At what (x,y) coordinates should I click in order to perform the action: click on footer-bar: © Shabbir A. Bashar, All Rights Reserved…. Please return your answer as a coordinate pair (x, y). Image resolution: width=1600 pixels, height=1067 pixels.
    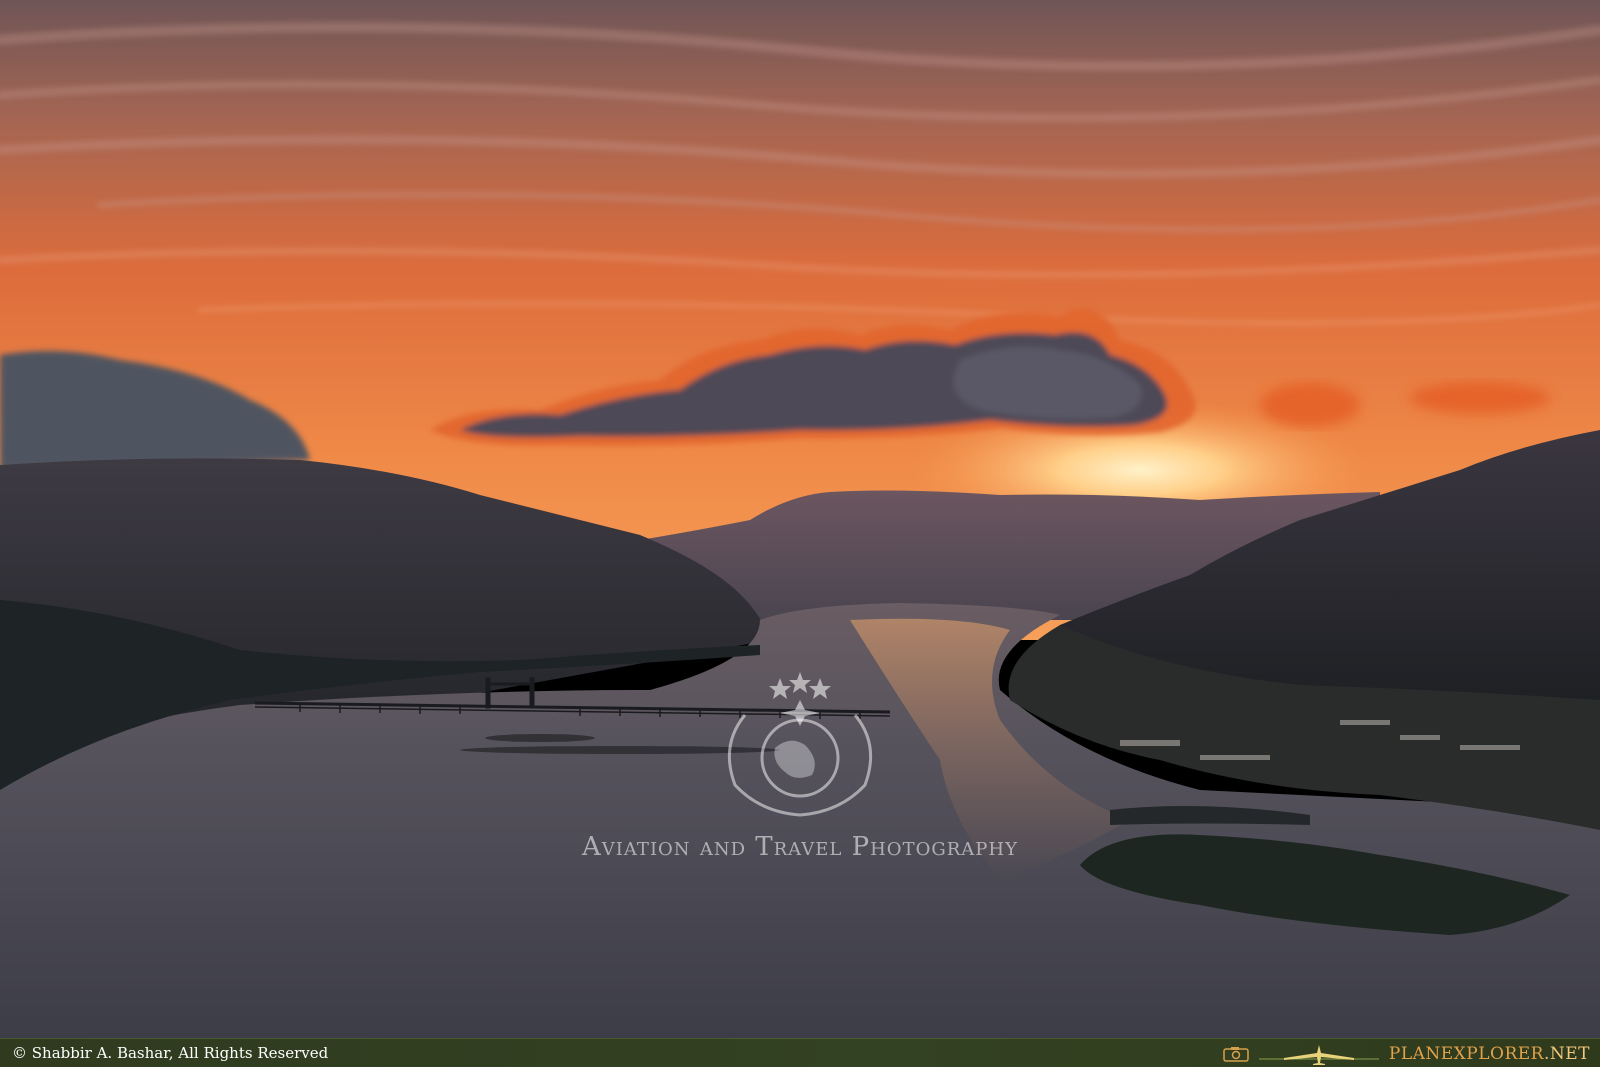
    Looking at the image, I should click on (800, 1052).